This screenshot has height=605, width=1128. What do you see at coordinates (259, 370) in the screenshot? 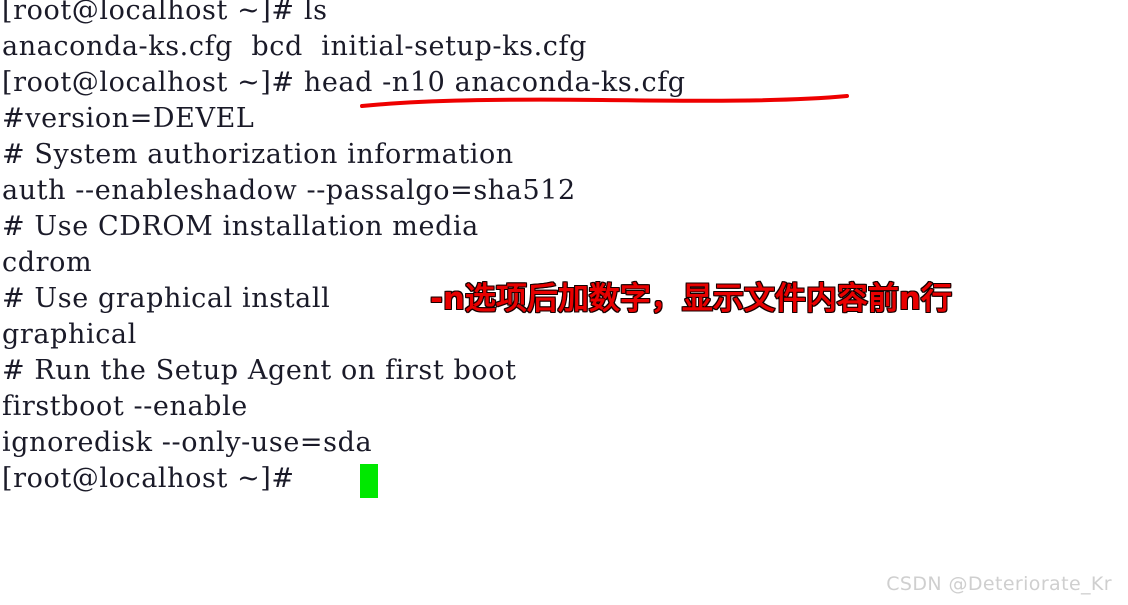
I see `terminal-line: # Run the Setup Agent on first boot` at bounding box center [259, 370].